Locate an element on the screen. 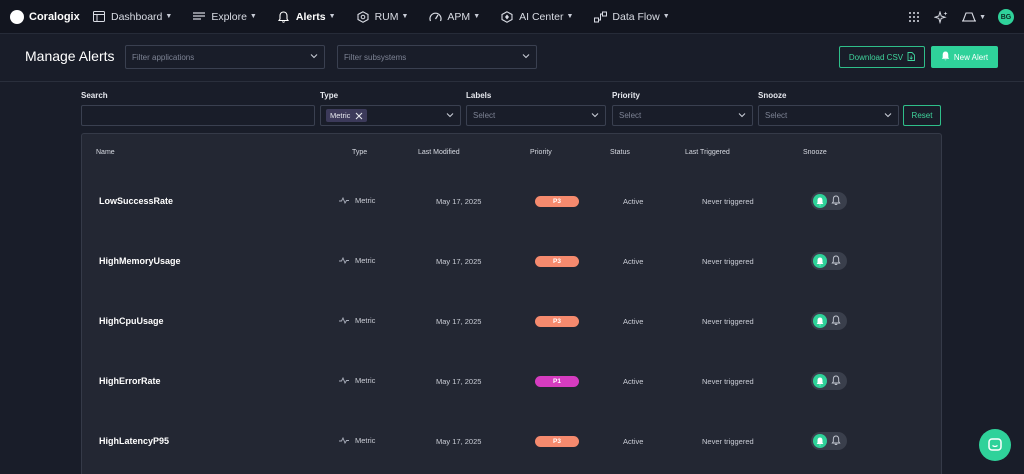  apm-gauge-icon is located at coordinates (435, 17).